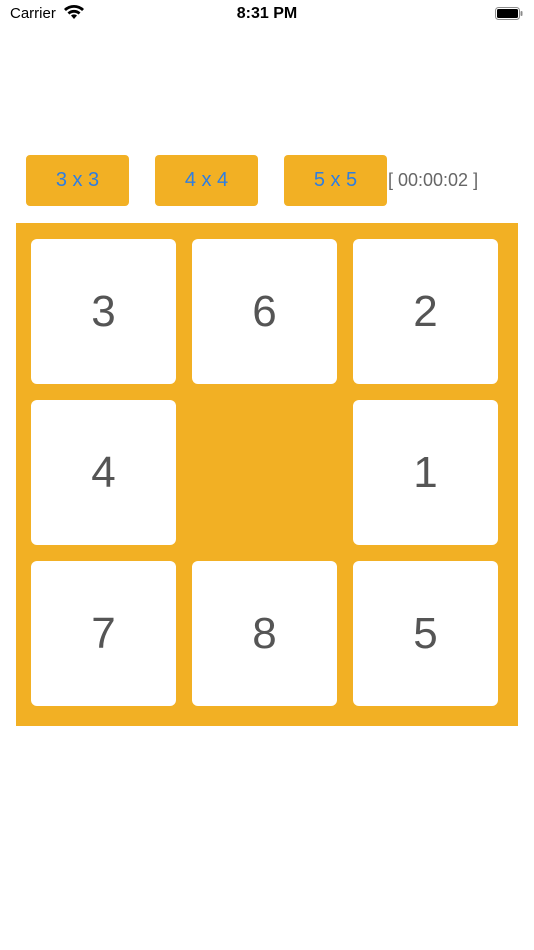 The width and height of the screenshot is (534, 950). What do you see at coordinates (103, 311) in the screenshot?
I see `puzzle-tile: 3` at bounding box center [103, 311].